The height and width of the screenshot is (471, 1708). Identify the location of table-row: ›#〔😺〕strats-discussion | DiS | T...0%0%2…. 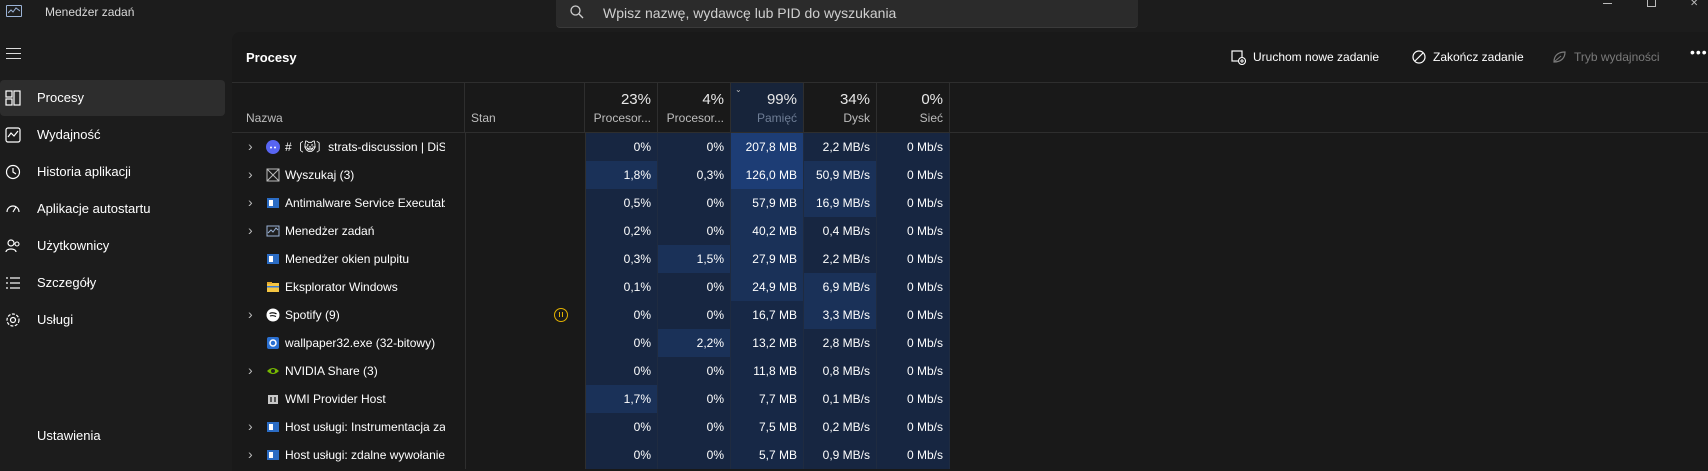
(970, 147).